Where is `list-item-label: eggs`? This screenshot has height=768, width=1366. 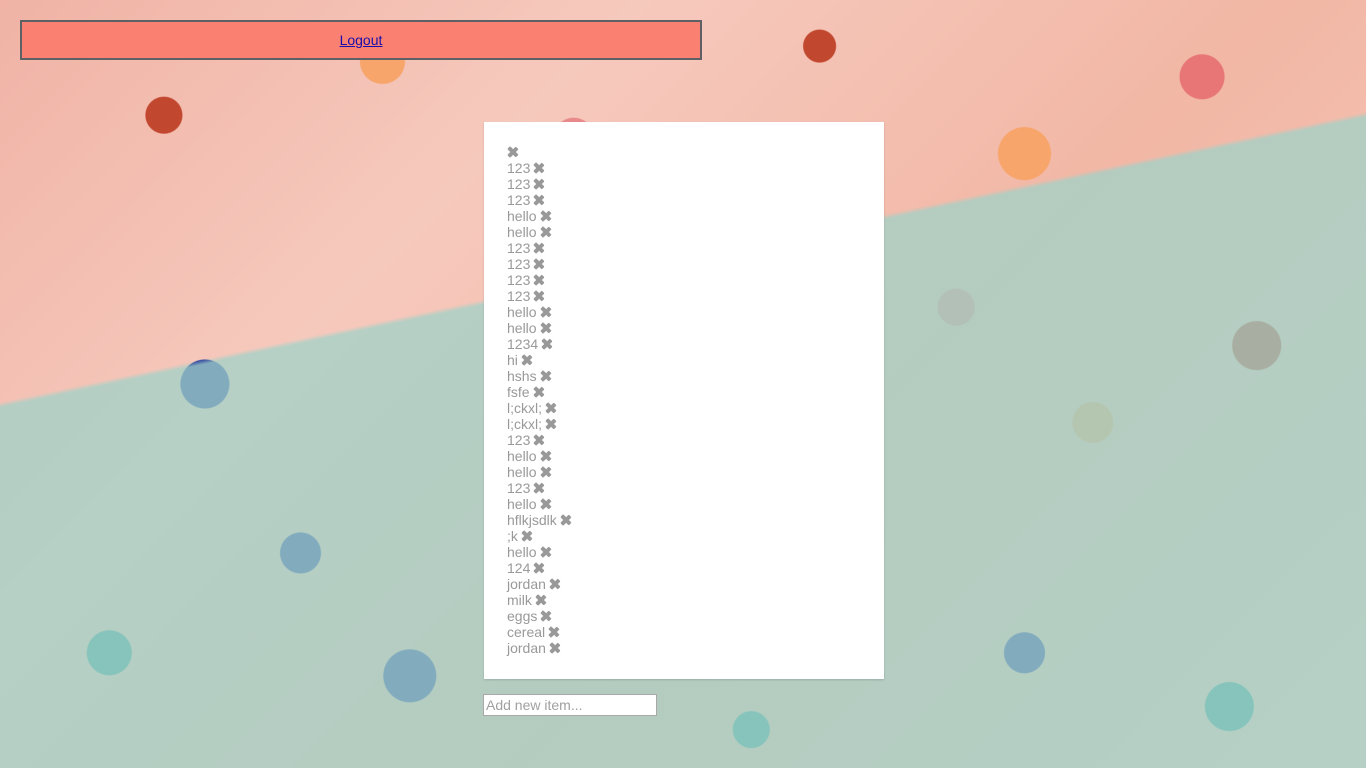
list-item-label: eggs is located at coordinates (522, 616).